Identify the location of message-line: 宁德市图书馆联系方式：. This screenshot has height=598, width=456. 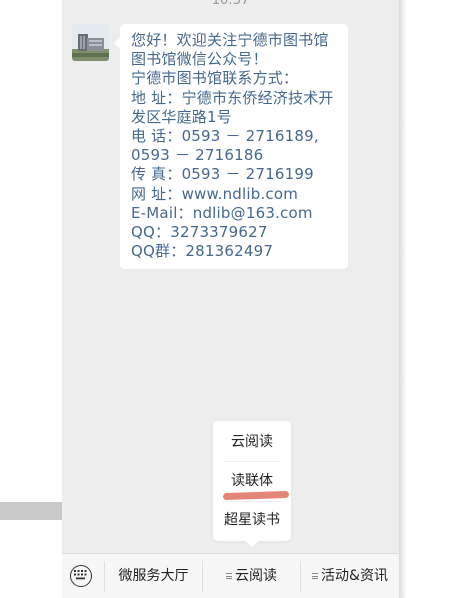
(215, 78).